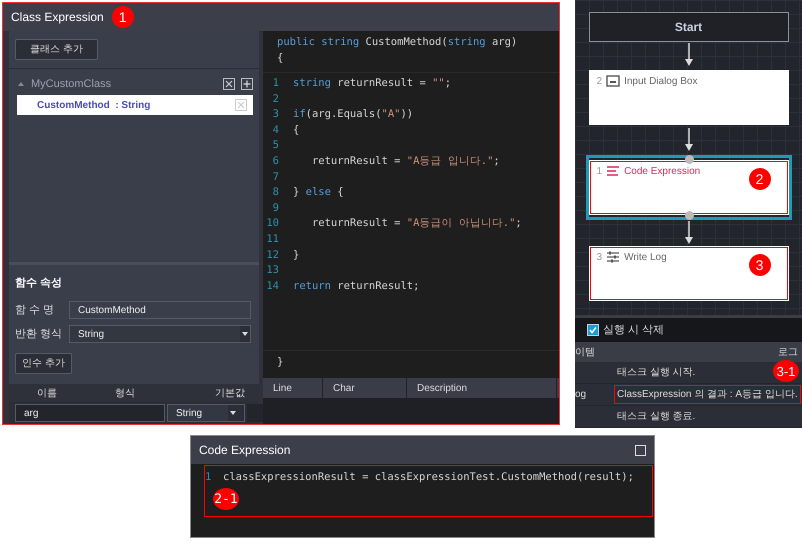 The width and height of the screenshot is (802, 557). Describe the element at coordinates (226, 499) in the screenshot. I see `step-marker: 2-1` at that location.